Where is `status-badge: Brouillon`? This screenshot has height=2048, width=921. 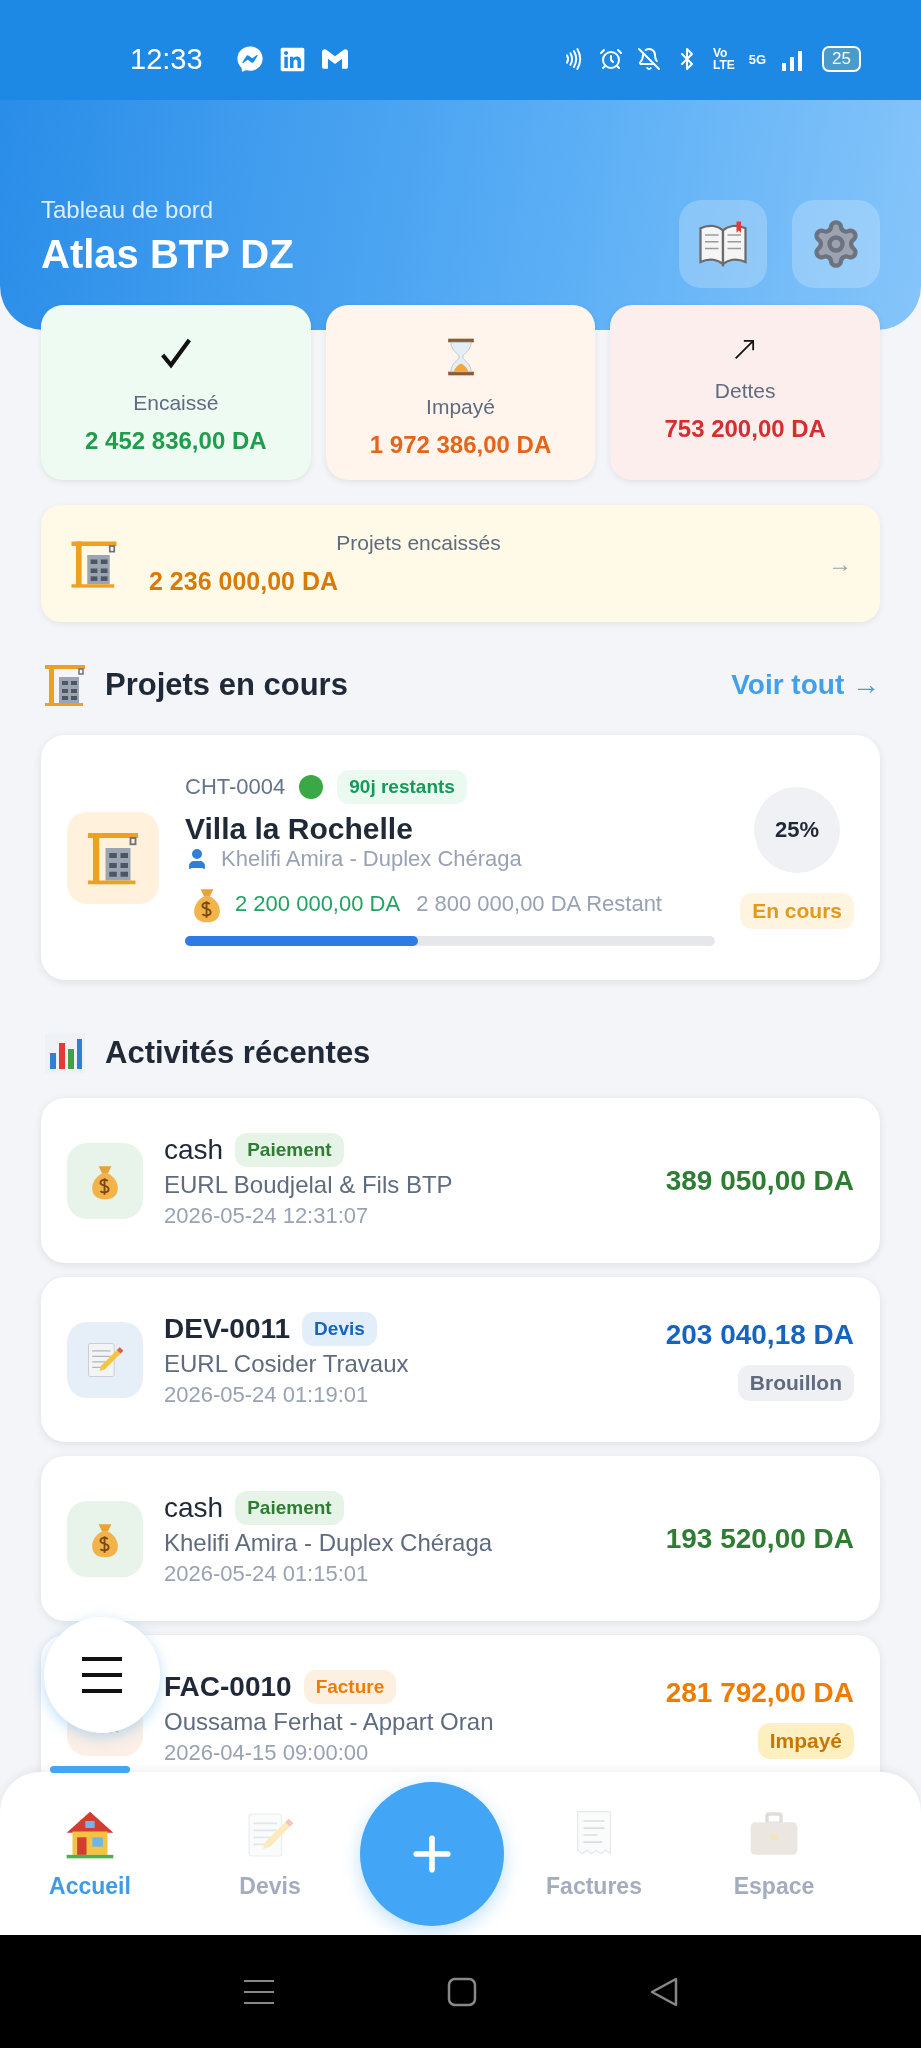 status-badge: Brouillon is located at coordinates (795, 1382).